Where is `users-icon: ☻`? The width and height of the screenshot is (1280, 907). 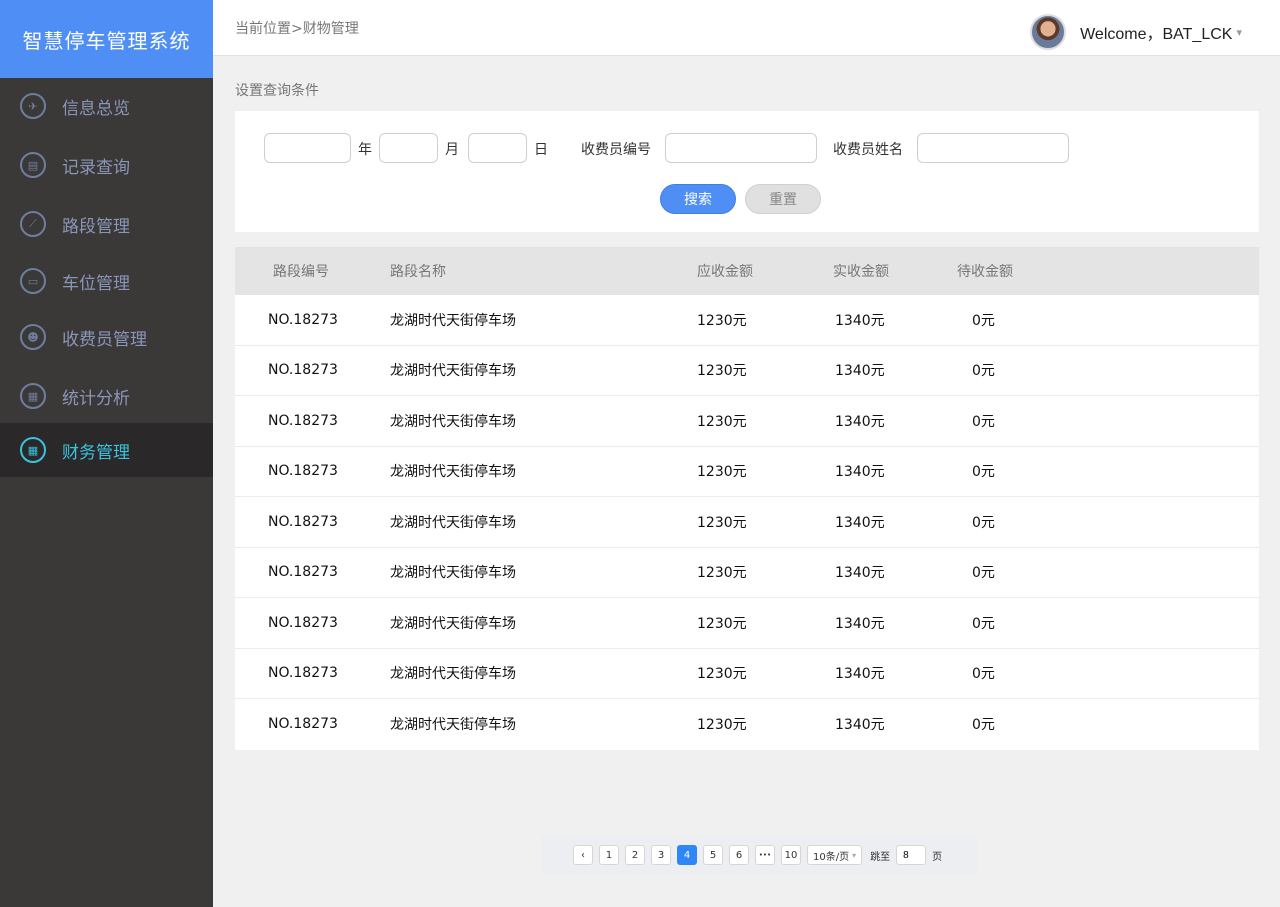 users-icon: ☻ is located at coordinates (33, 337).